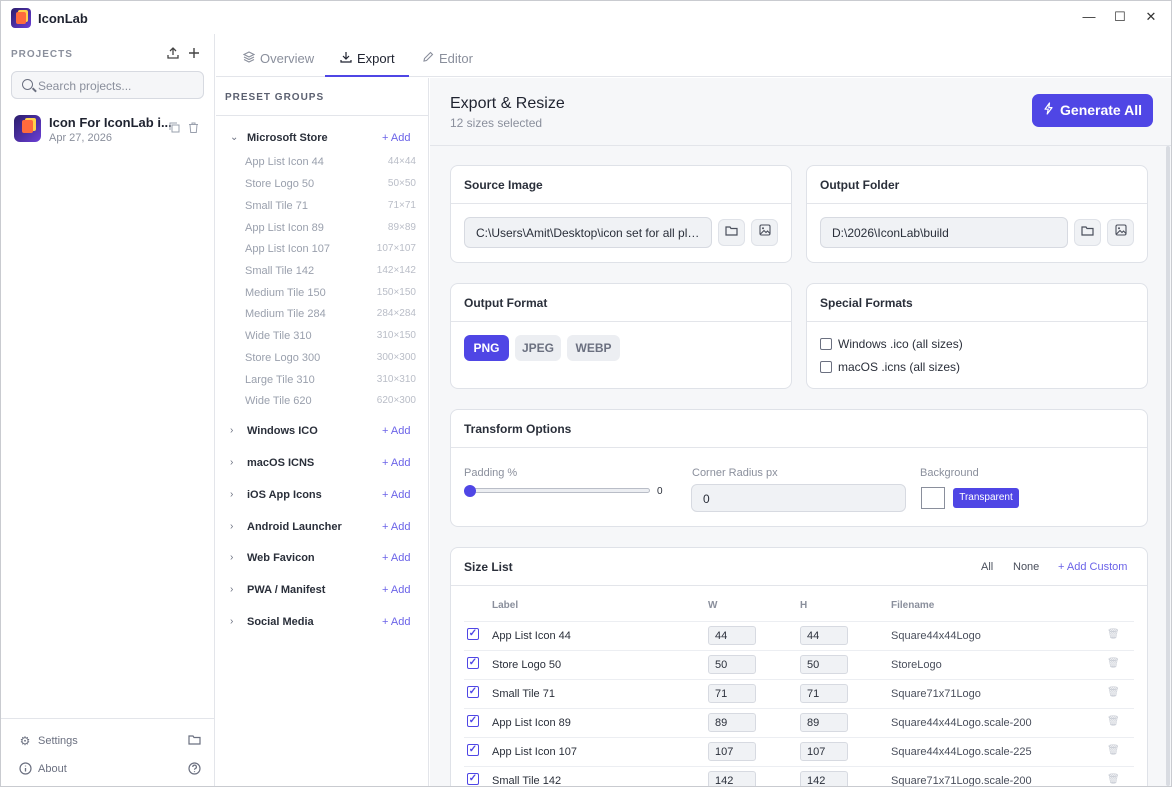  I want to click on open-folder-button, so click(194, 741).